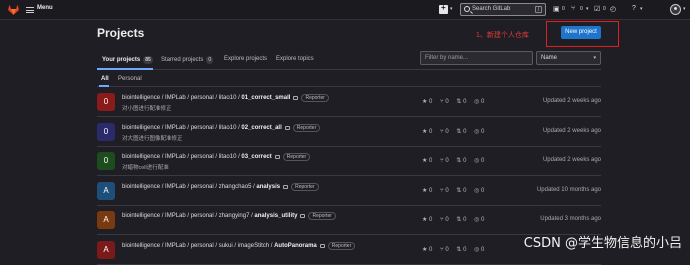 This screenshot has height=265, width=690. What do you see at coordinates (634, 8) in the screenshot?
I see `help-icon: ?` at bounding box center [634, 8].